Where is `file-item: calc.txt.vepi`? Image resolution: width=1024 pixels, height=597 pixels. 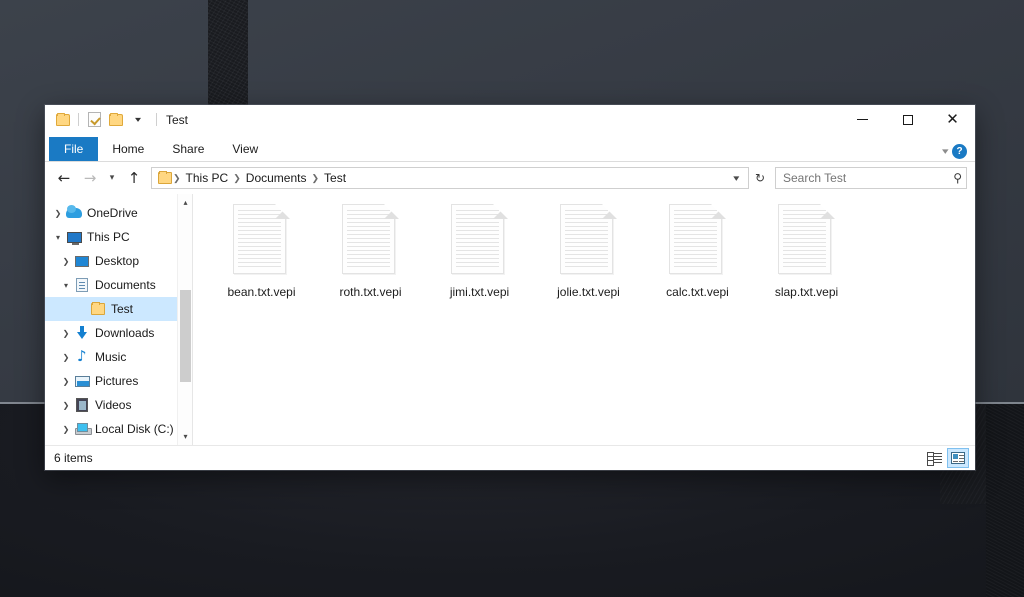 file-item: calc.txt.vepi is located at coordinates (697, 251).